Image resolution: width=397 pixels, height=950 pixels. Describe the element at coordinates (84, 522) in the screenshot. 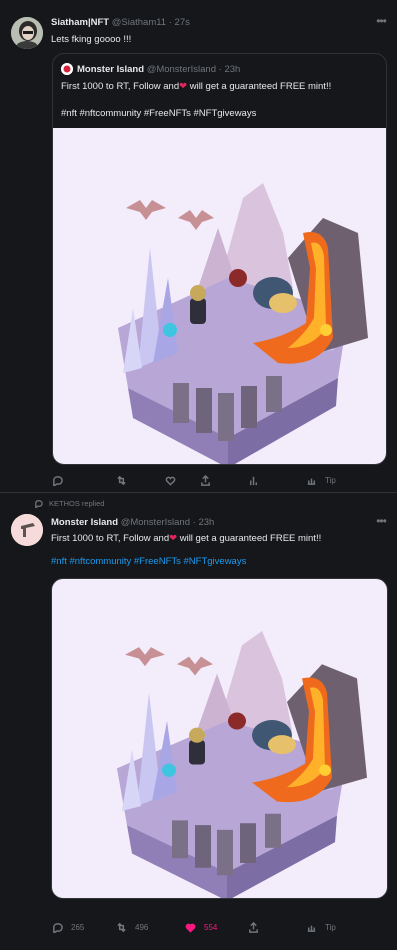

I see `author-name: Monster Island` at that location.